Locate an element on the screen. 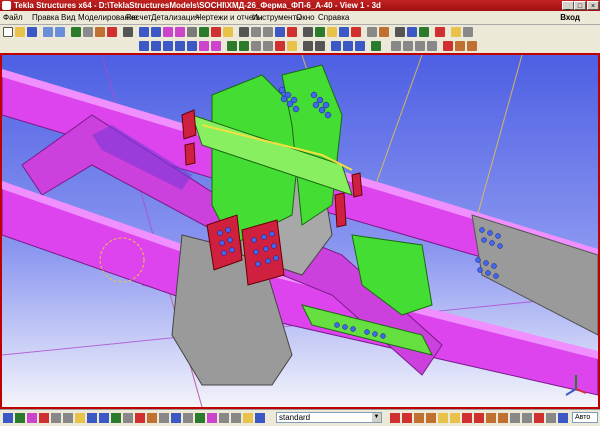 Image resolution: width=600 pixels, height=426 pixels. chevron-down-icon: ▼ is located at coordinates (376, 417).